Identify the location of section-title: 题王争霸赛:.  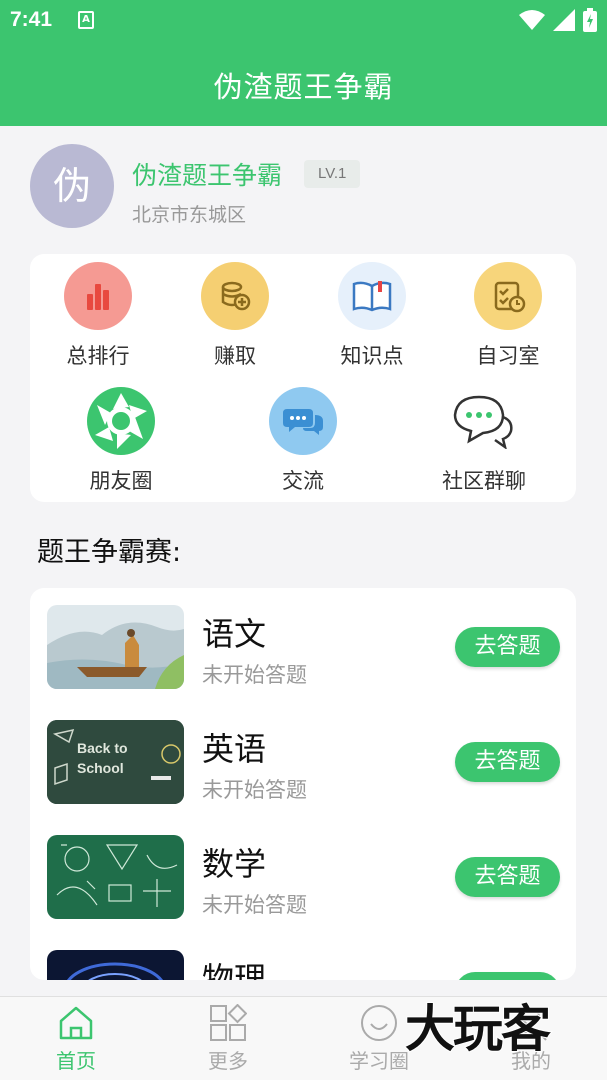
(109, 552).